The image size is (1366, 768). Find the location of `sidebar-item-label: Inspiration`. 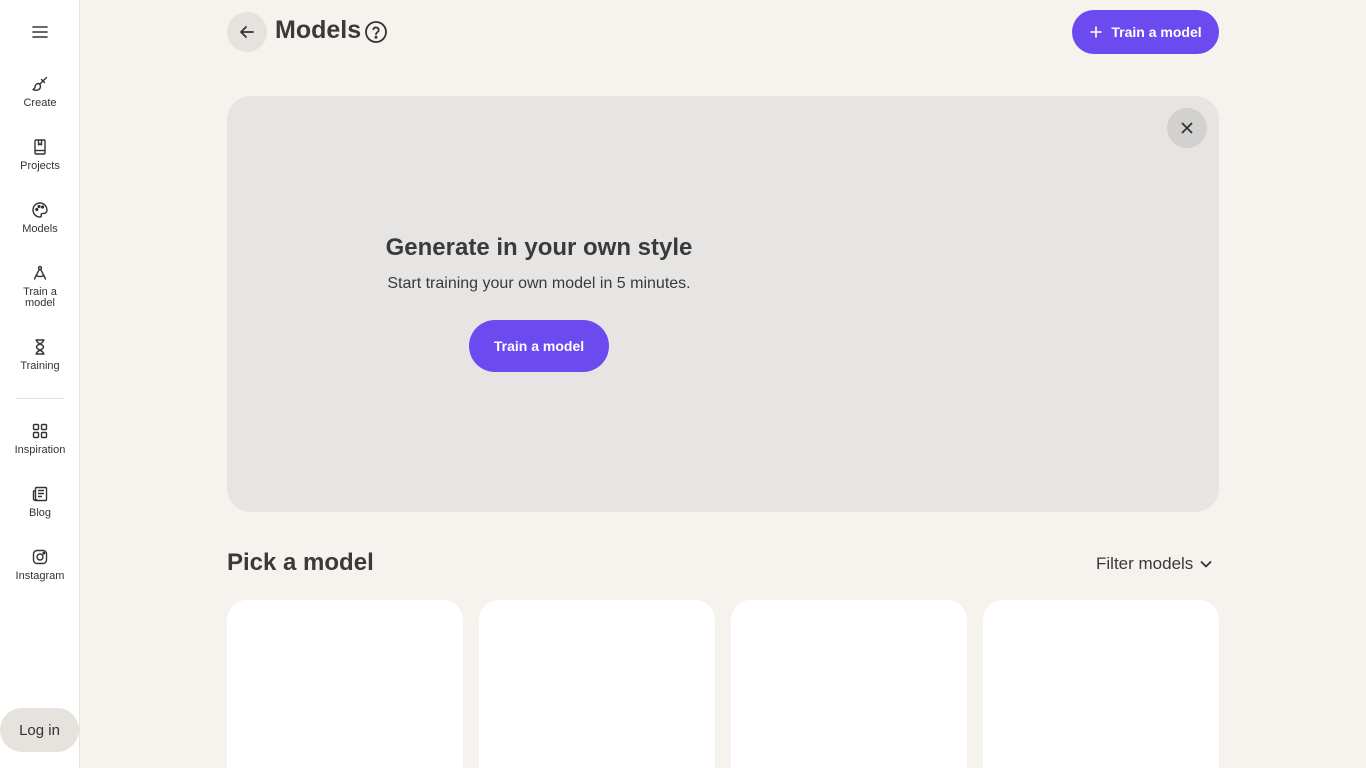

sidebar-item-label: Inspiration is located at coordinates (40, 450).